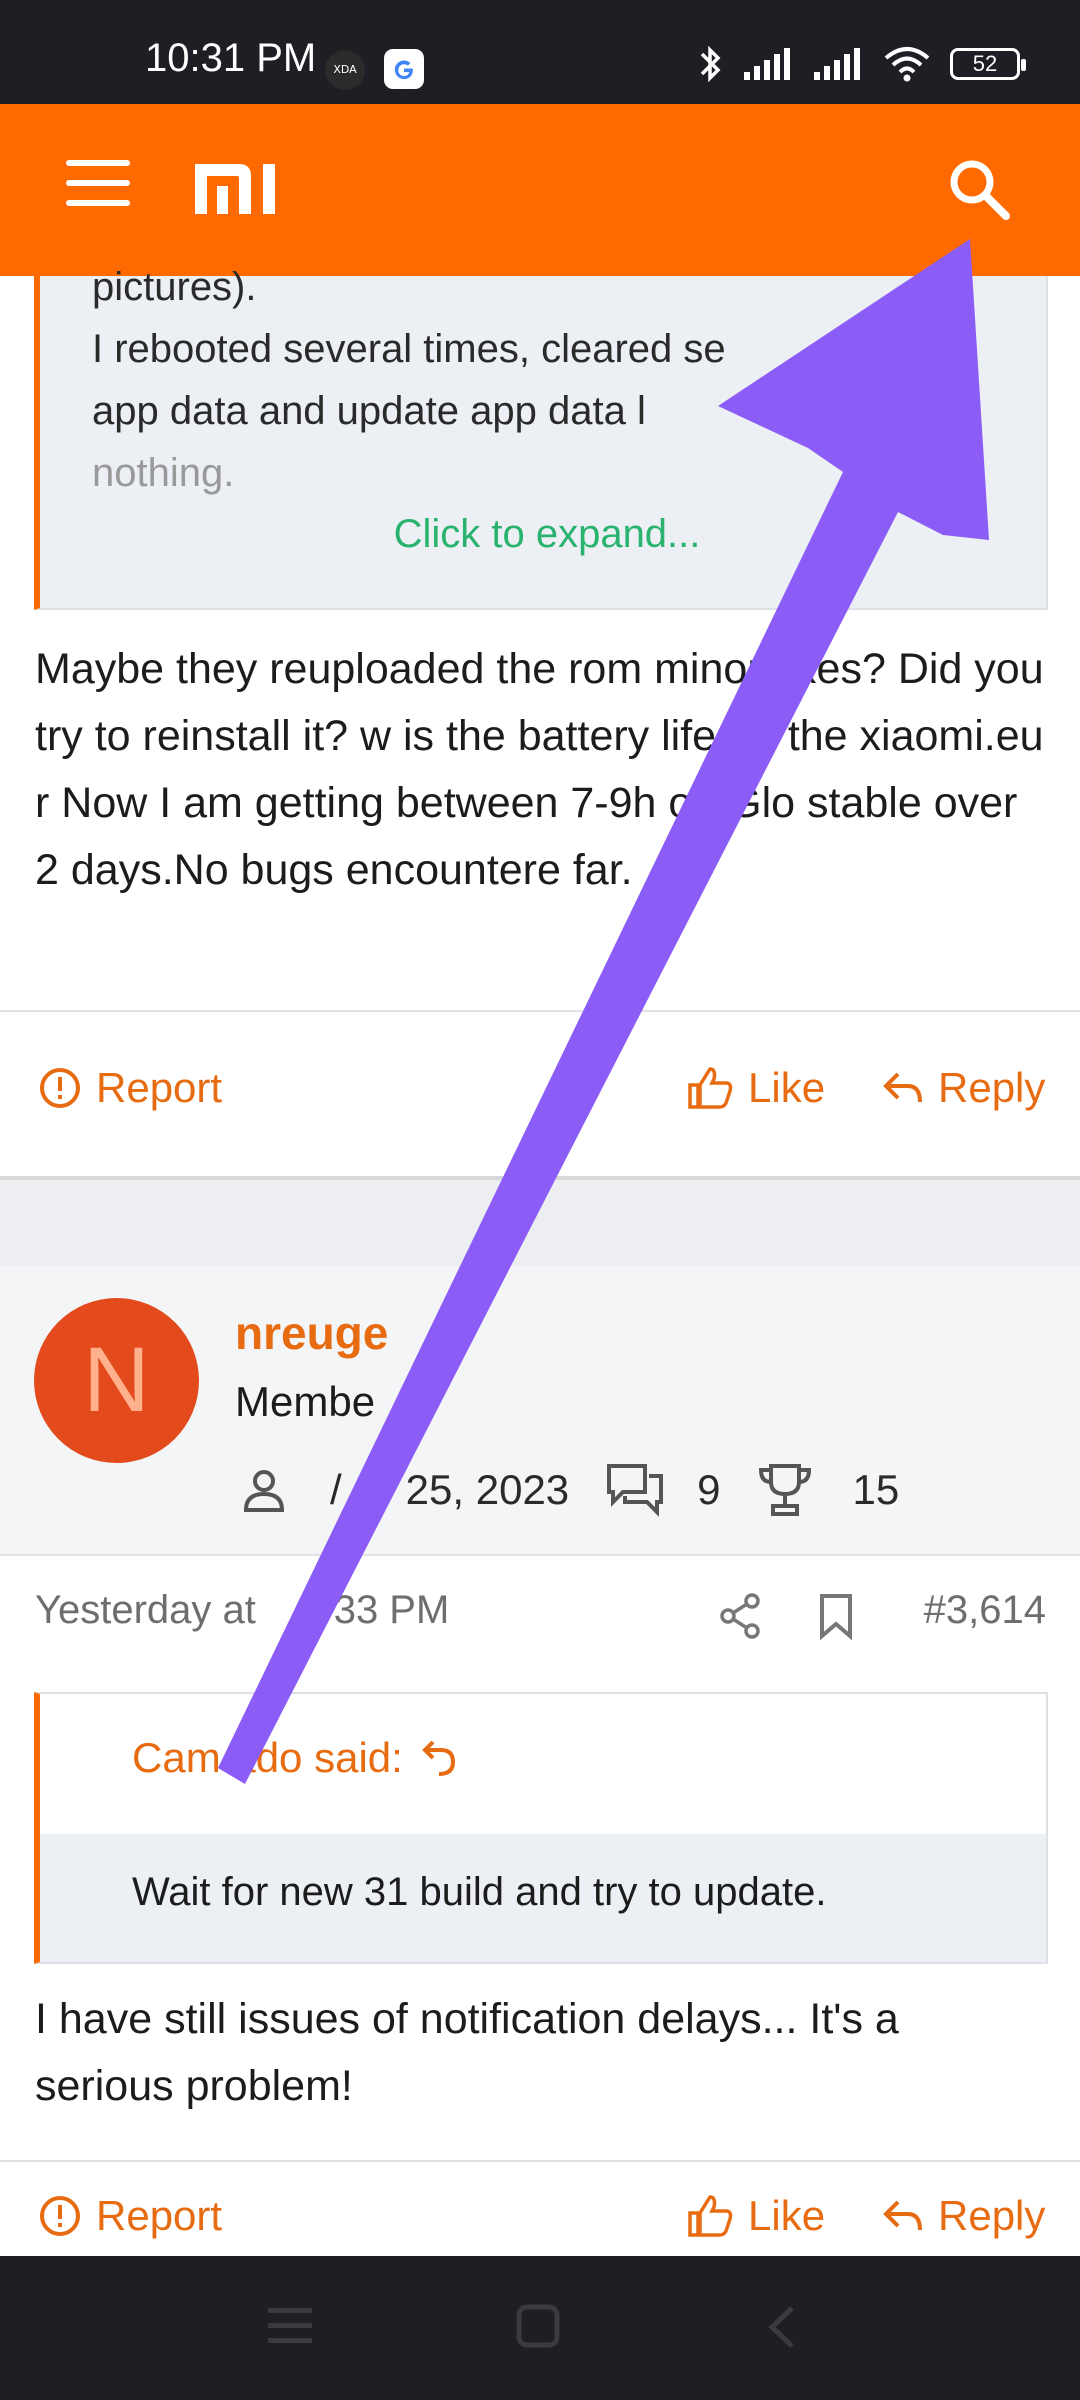  What do you see at coordinates (540, 1616) in the screenshot?
I see `post-meta: Yesterday at 33 PM #3,614` at bounding box center [540, 1616].